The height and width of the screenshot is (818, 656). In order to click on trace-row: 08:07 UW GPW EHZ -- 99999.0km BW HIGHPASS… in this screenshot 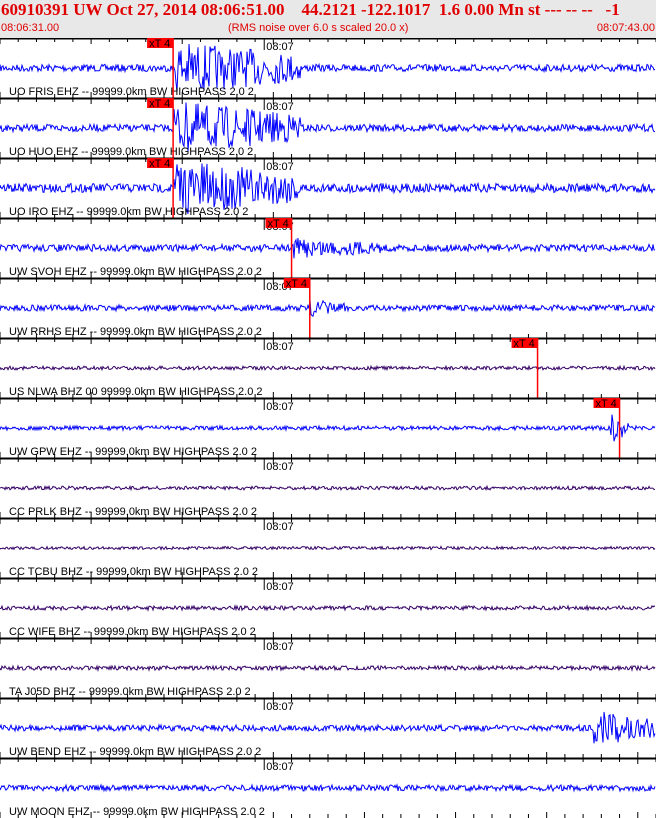, I will do `click(328, 427)`.